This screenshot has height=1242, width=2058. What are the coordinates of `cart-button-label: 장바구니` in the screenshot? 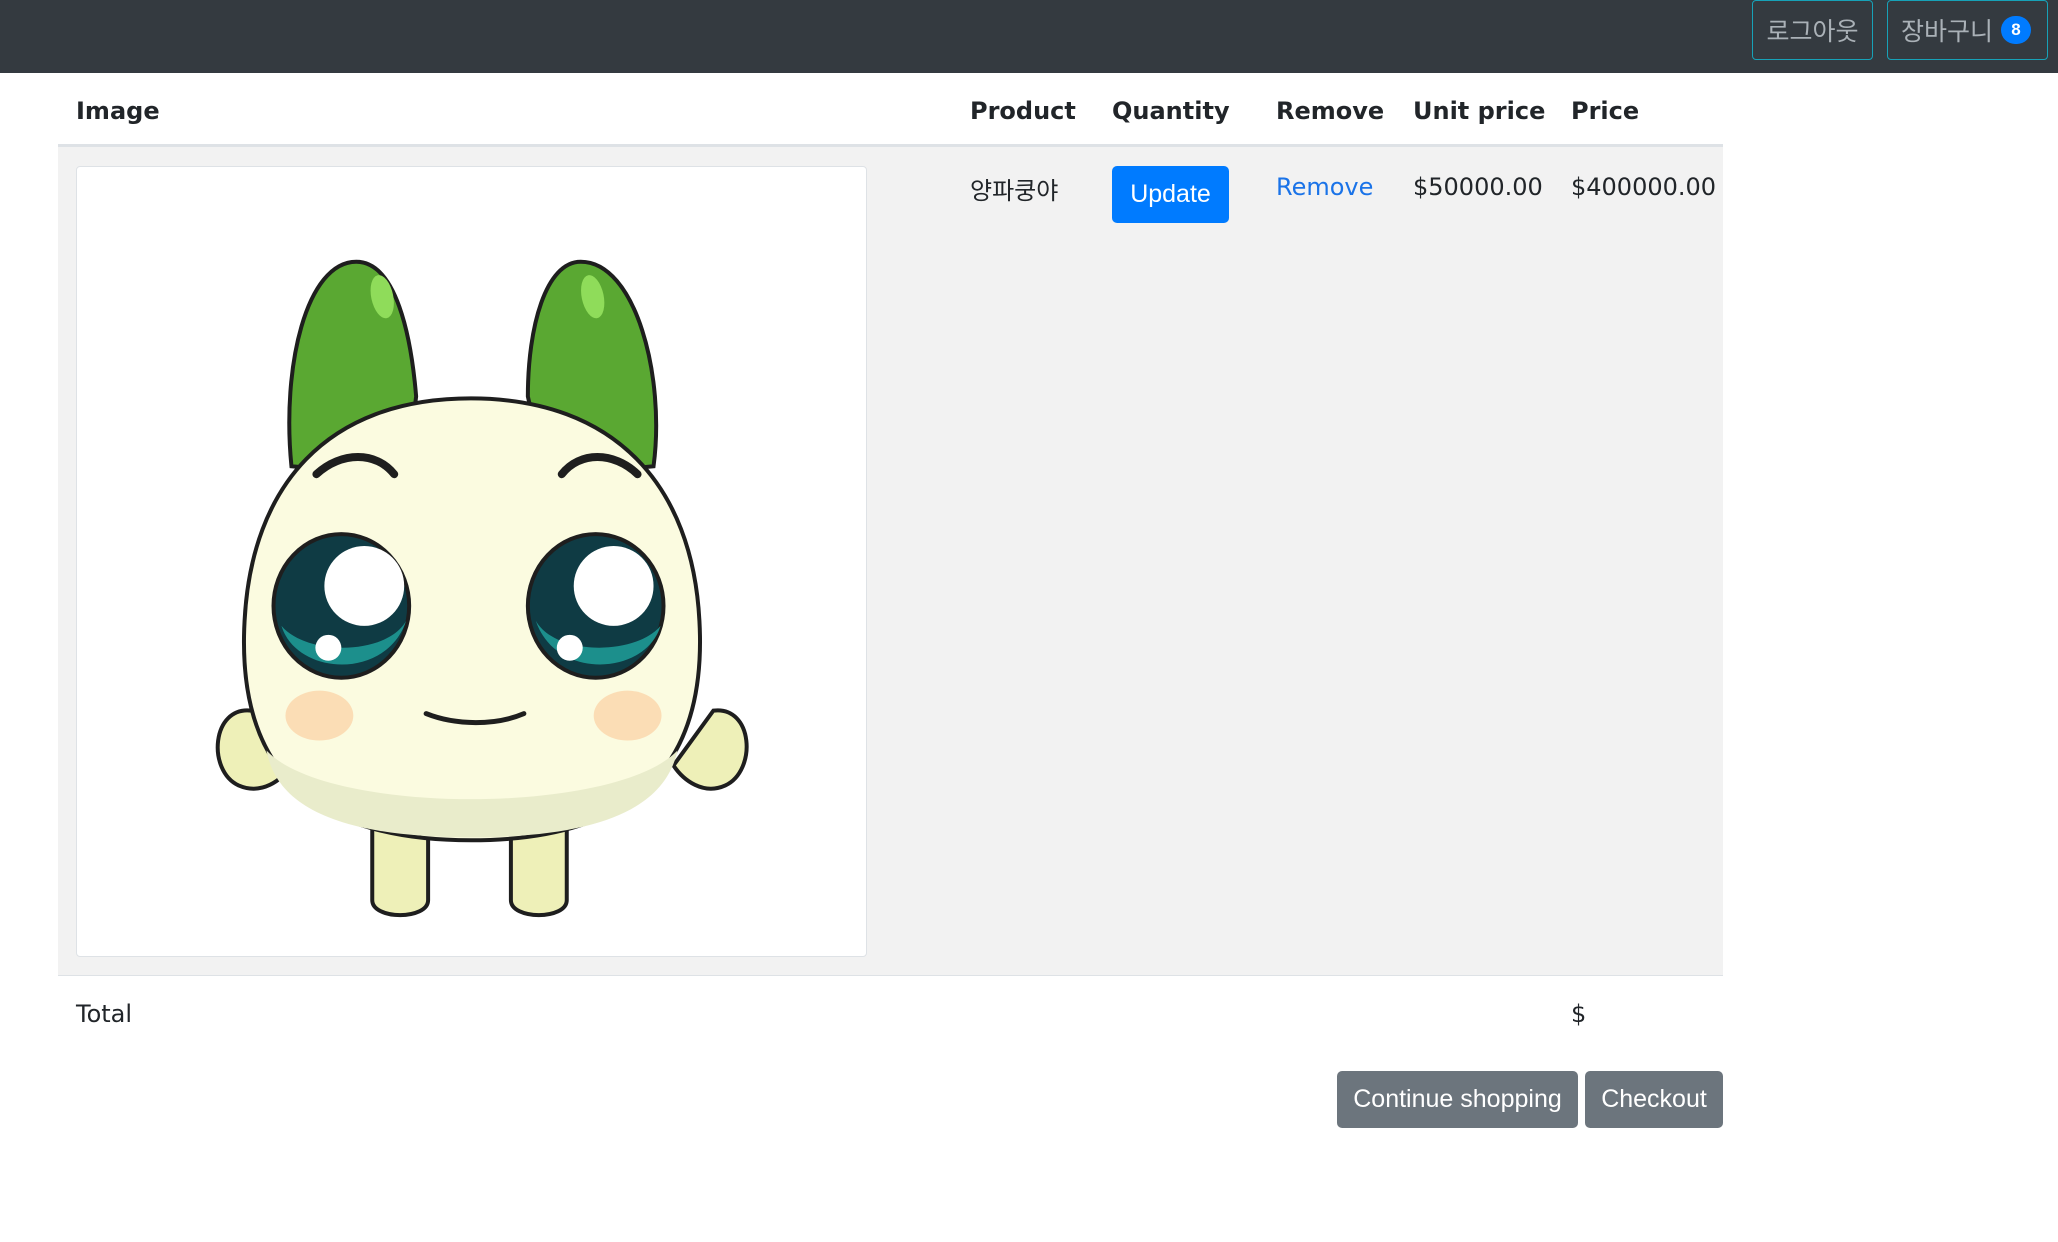 It's located at (1947, 32).